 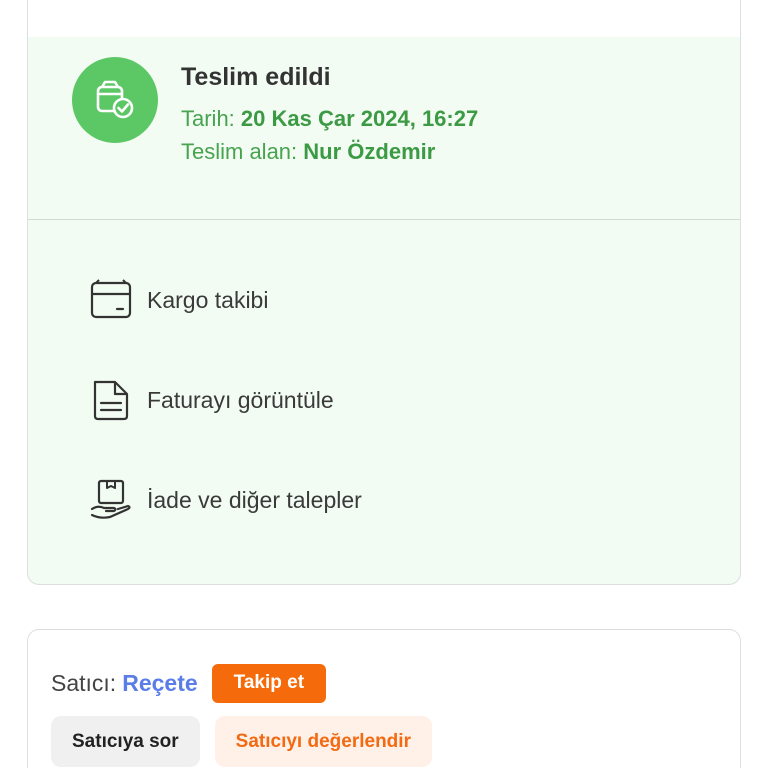 I want to click on box-icon, so click(x=111, y=300).